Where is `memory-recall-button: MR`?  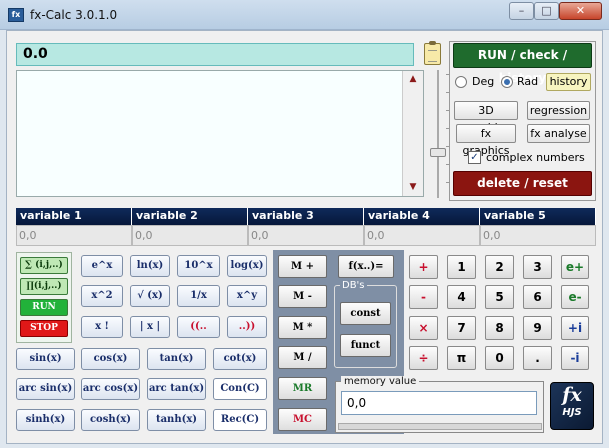
memory-recall-button: MR is located at coordinates (302, 388).